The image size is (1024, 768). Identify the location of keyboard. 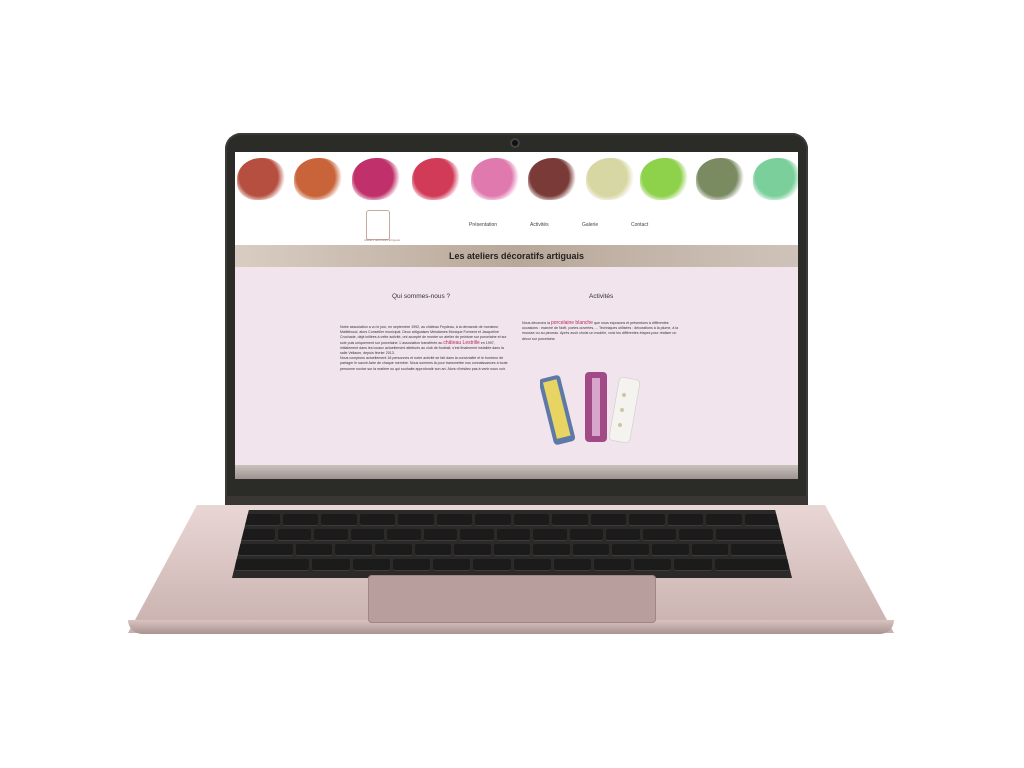
(512, 544).